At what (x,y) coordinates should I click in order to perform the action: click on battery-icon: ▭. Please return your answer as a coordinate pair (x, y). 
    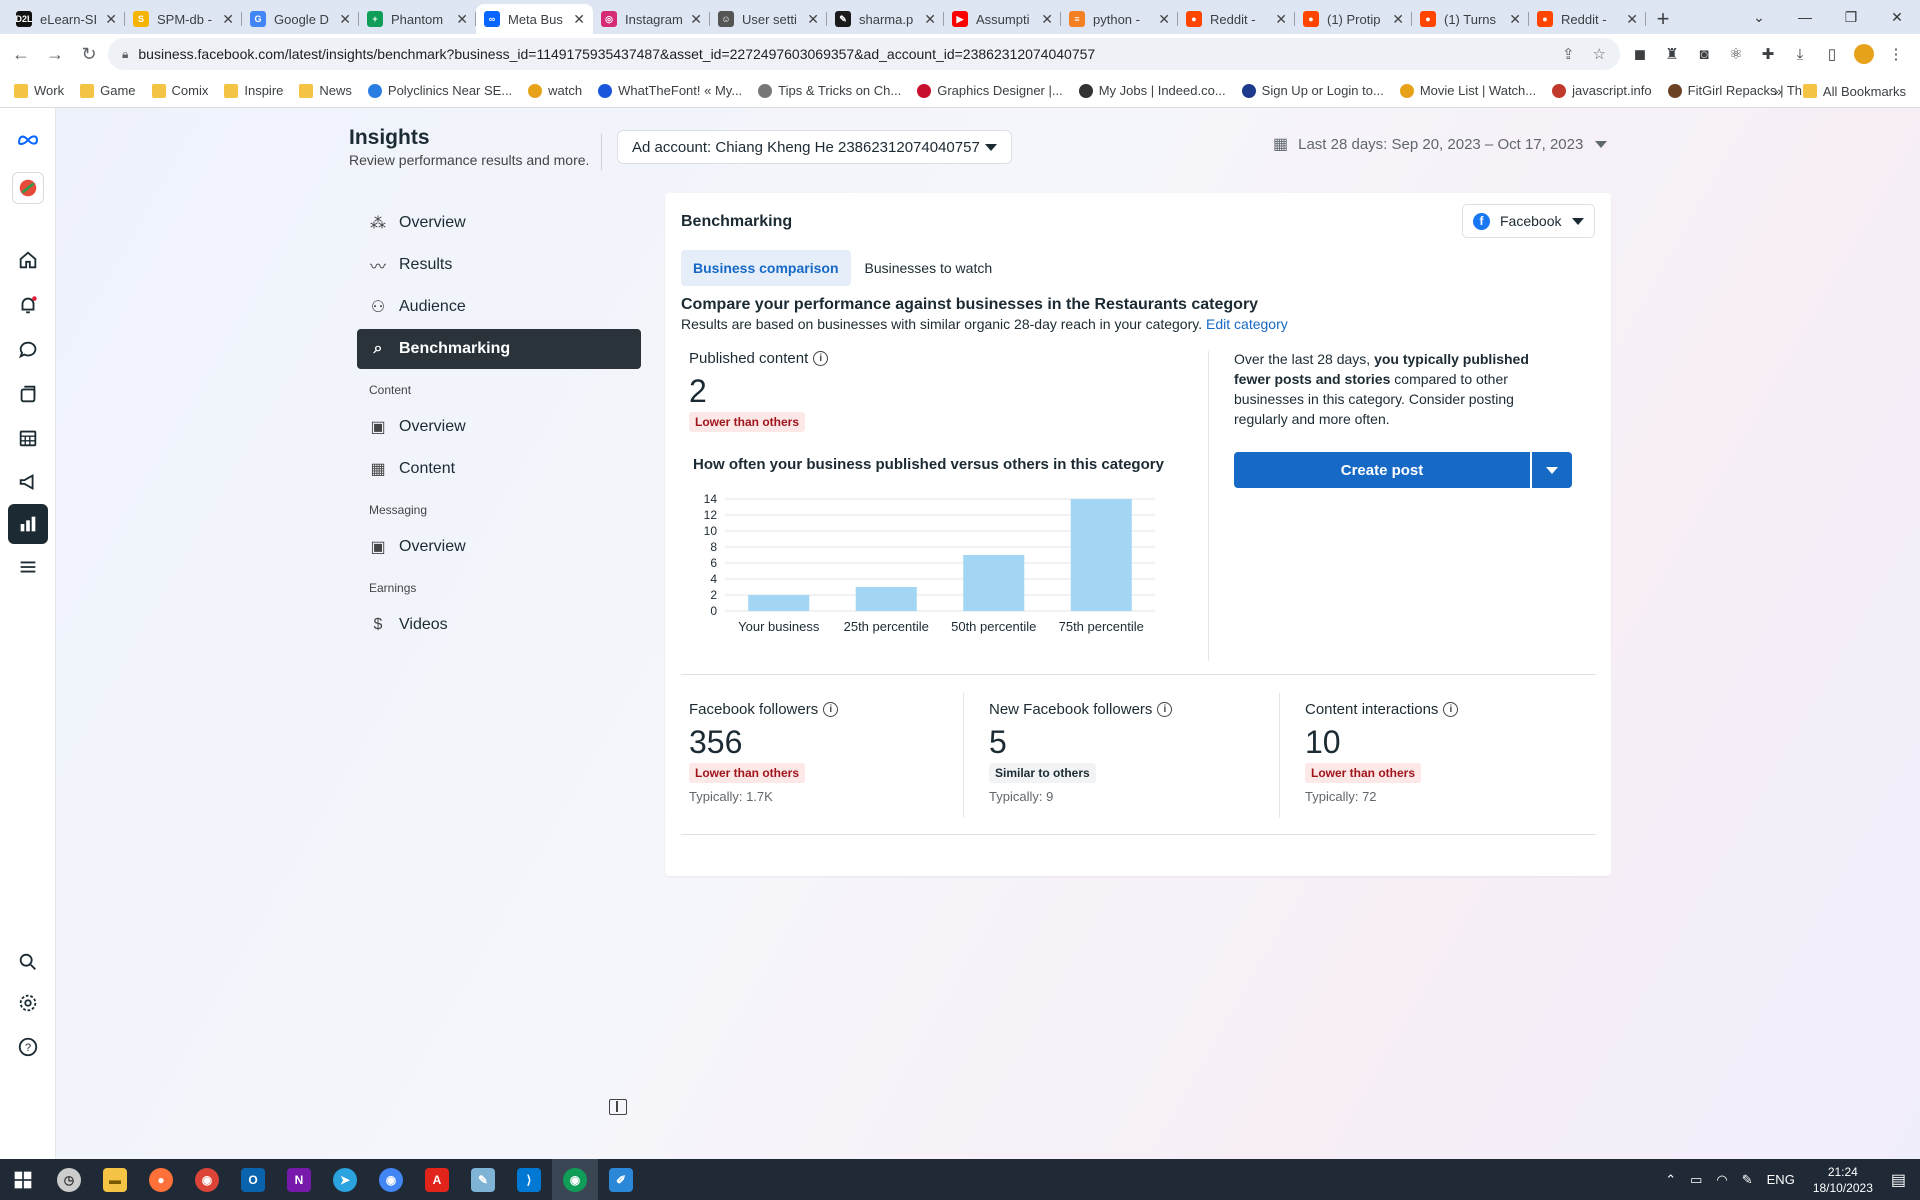
    Looking at the image, I should click on (1696, 1180).